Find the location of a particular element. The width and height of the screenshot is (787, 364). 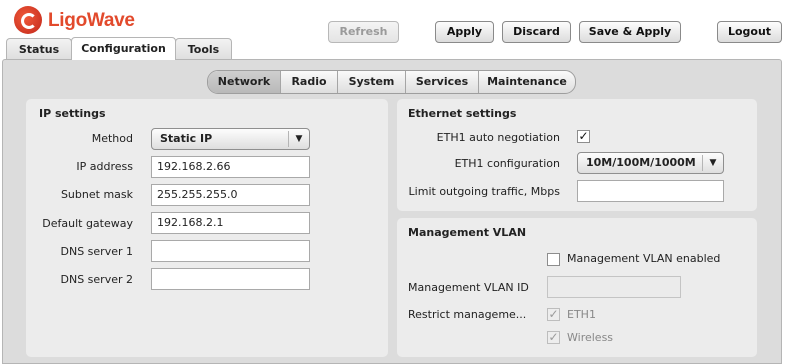

eth1-config-label: ETH1 configuration is located at coordinates (507, 163).